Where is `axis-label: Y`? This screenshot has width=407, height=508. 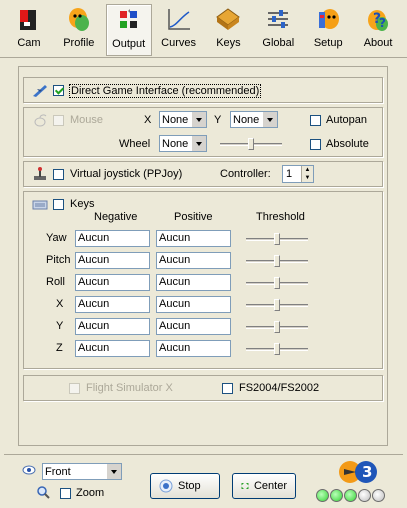
axis-label: Y is located at coordinates (60, 326).